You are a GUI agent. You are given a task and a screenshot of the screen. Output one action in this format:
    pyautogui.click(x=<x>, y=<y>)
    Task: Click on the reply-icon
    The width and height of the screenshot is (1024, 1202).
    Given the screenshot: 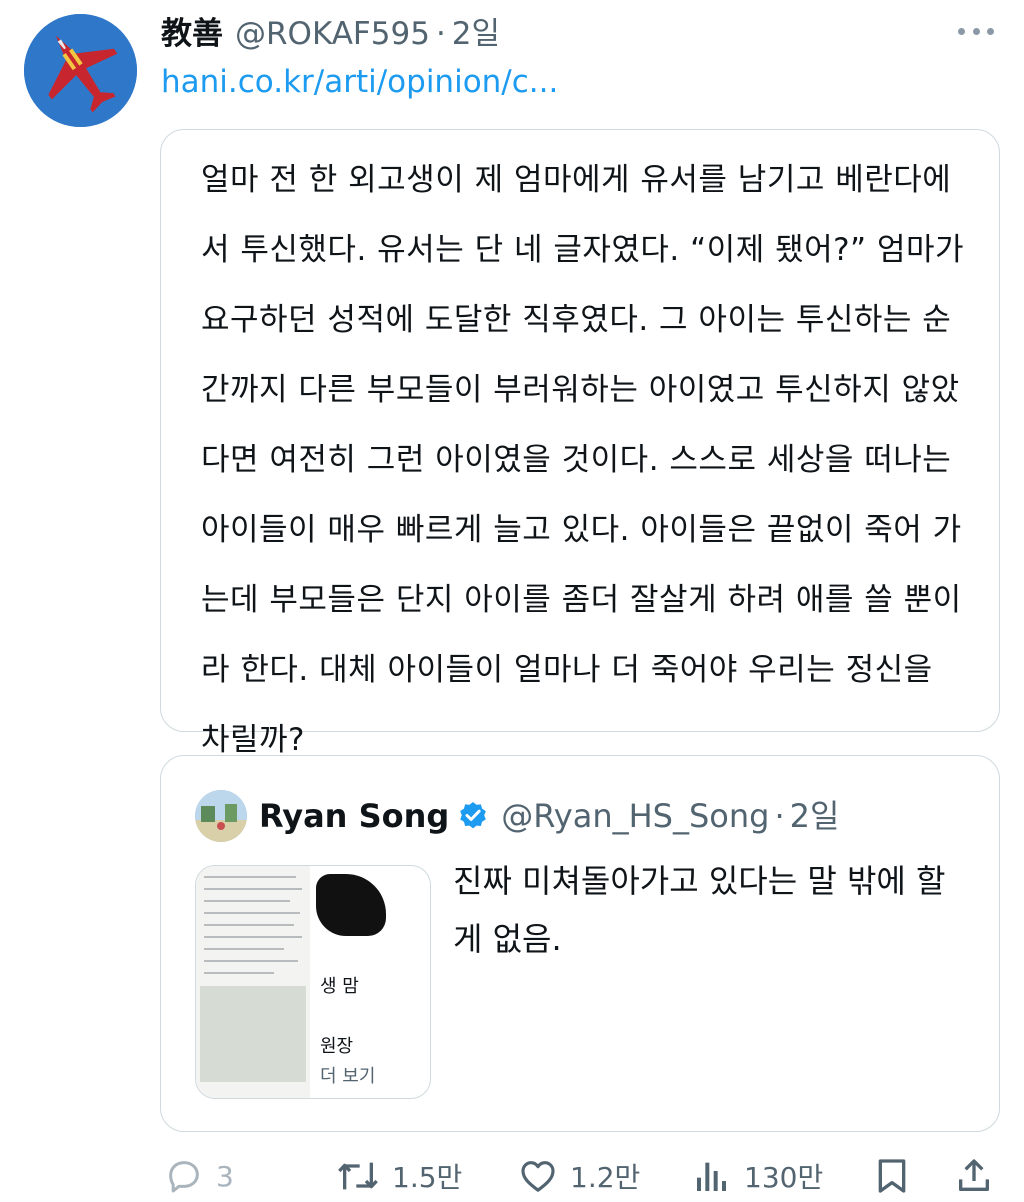 What is the action you would take?
    pyautogui.click(x=184, y=1177)
    